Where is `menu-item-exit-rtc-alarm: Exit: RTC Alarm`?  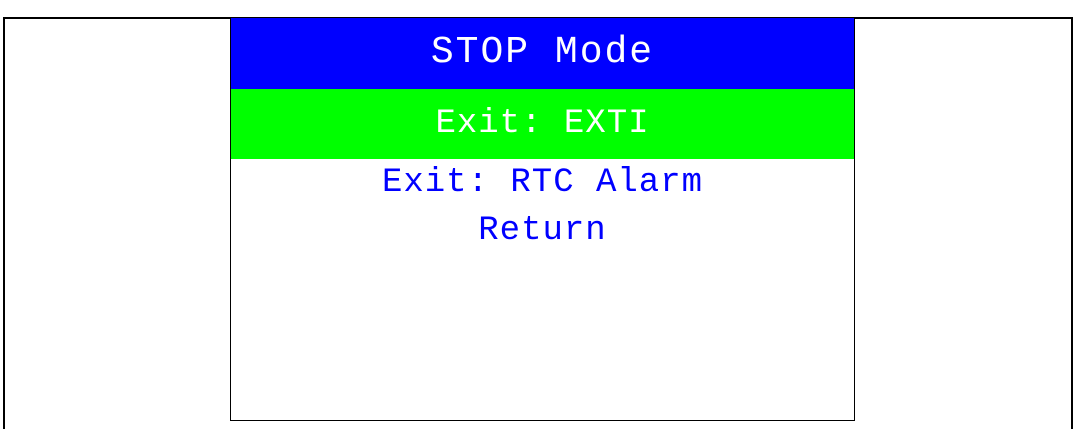 menu-item-exit-rtc-alarm: Exit: RTC Alarm is located at coordinates (542, 183).